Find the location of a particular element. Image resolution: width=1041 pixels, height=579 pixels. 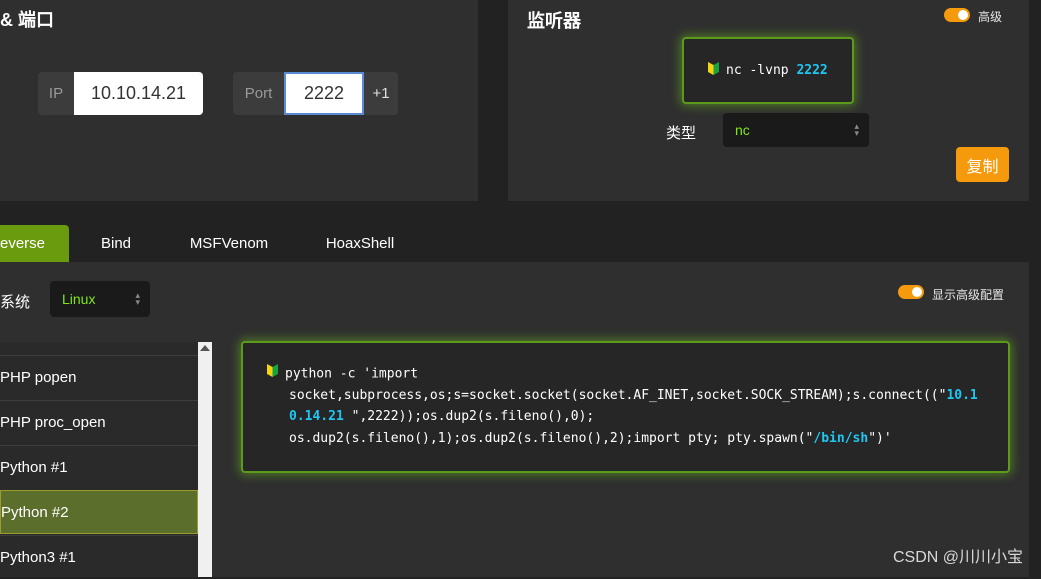

advanced-toggle-label: 高级 is located at coordinates (990, 17).